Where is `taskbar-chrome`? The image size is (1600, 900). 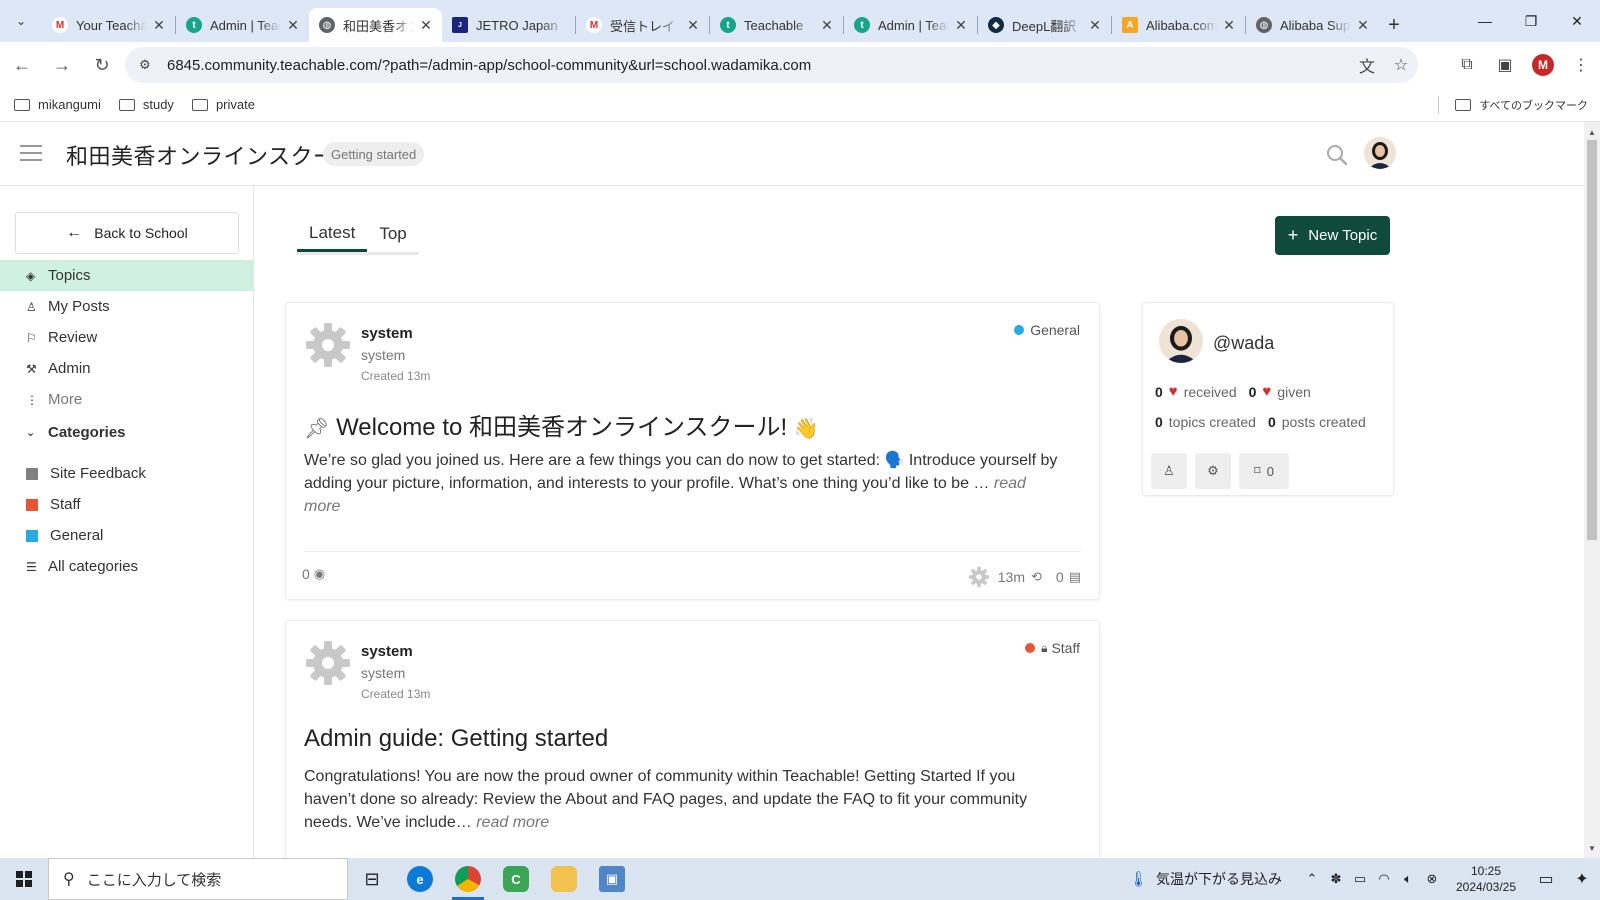
taskbar-chrome is located at coordinates (468, 879).